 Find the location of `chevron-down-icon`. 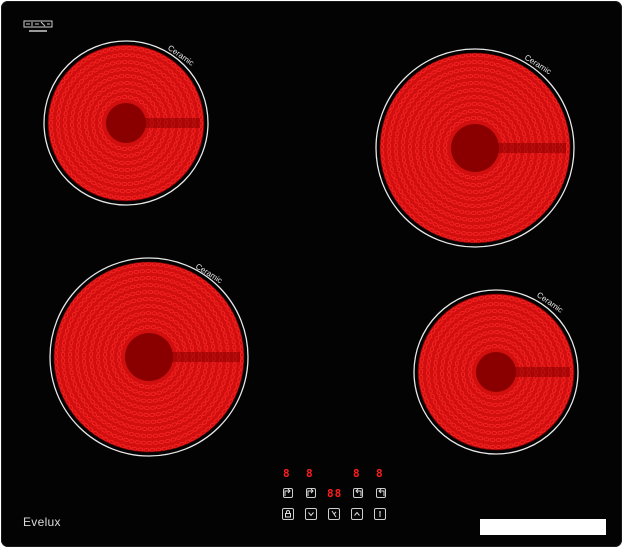

chevron-down-icon is located at coordinates (311, 514).